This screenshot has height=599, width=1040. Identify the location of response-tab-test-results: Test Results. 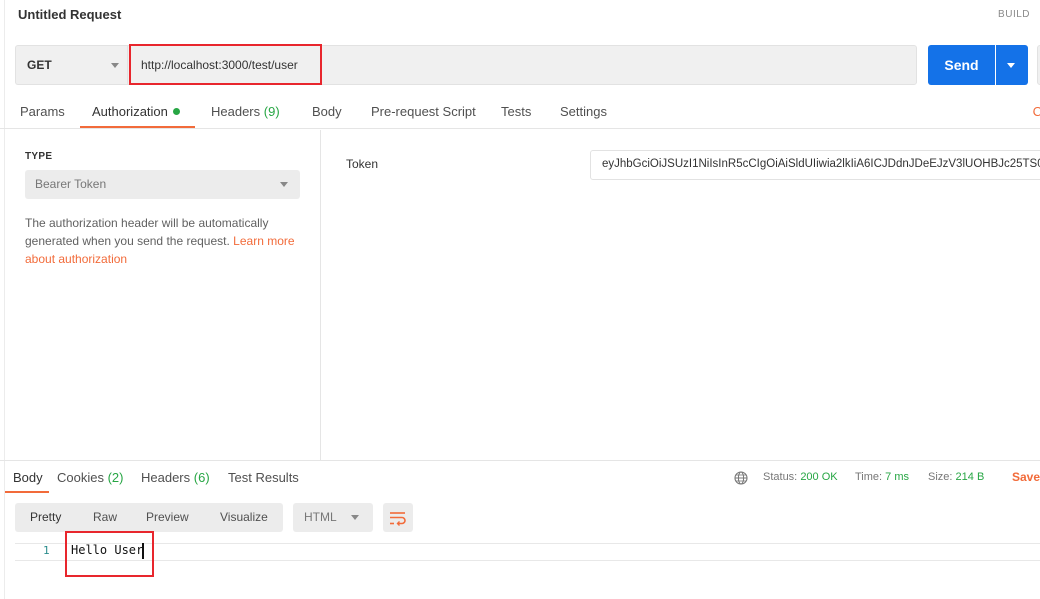
(263, 477).